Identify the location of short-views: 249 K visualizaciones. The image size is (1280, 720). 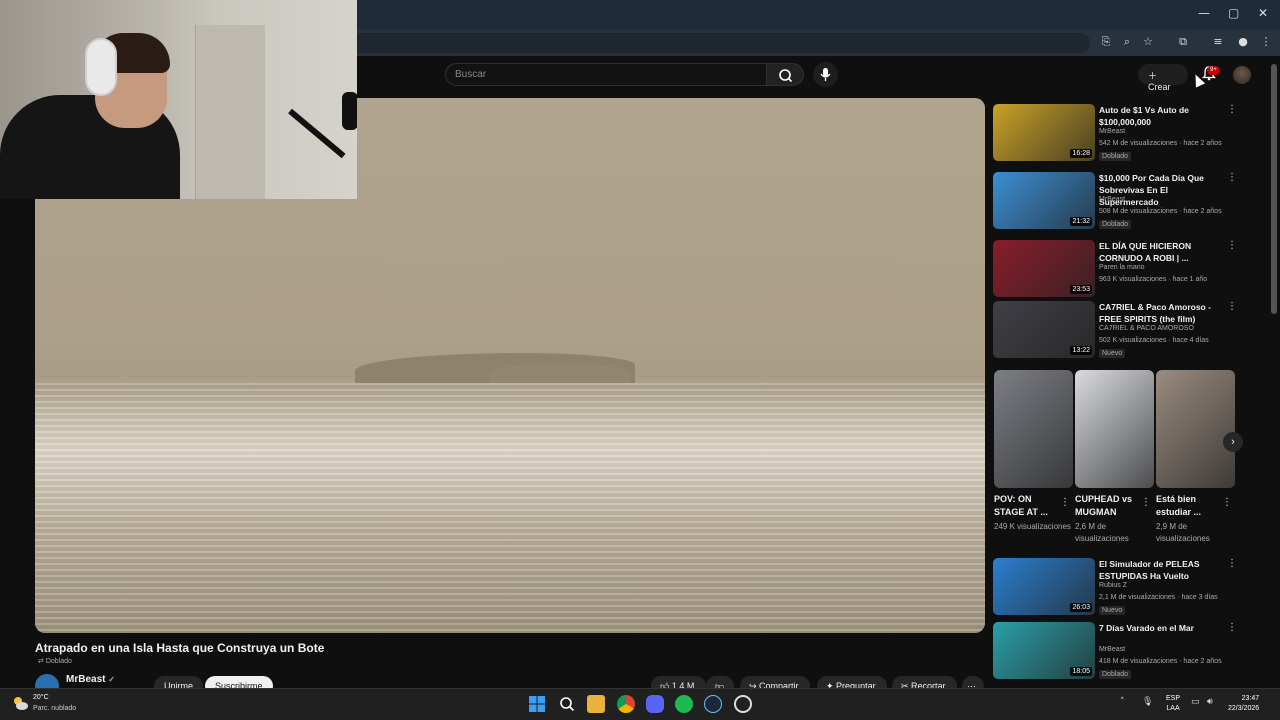
(1032, 526).